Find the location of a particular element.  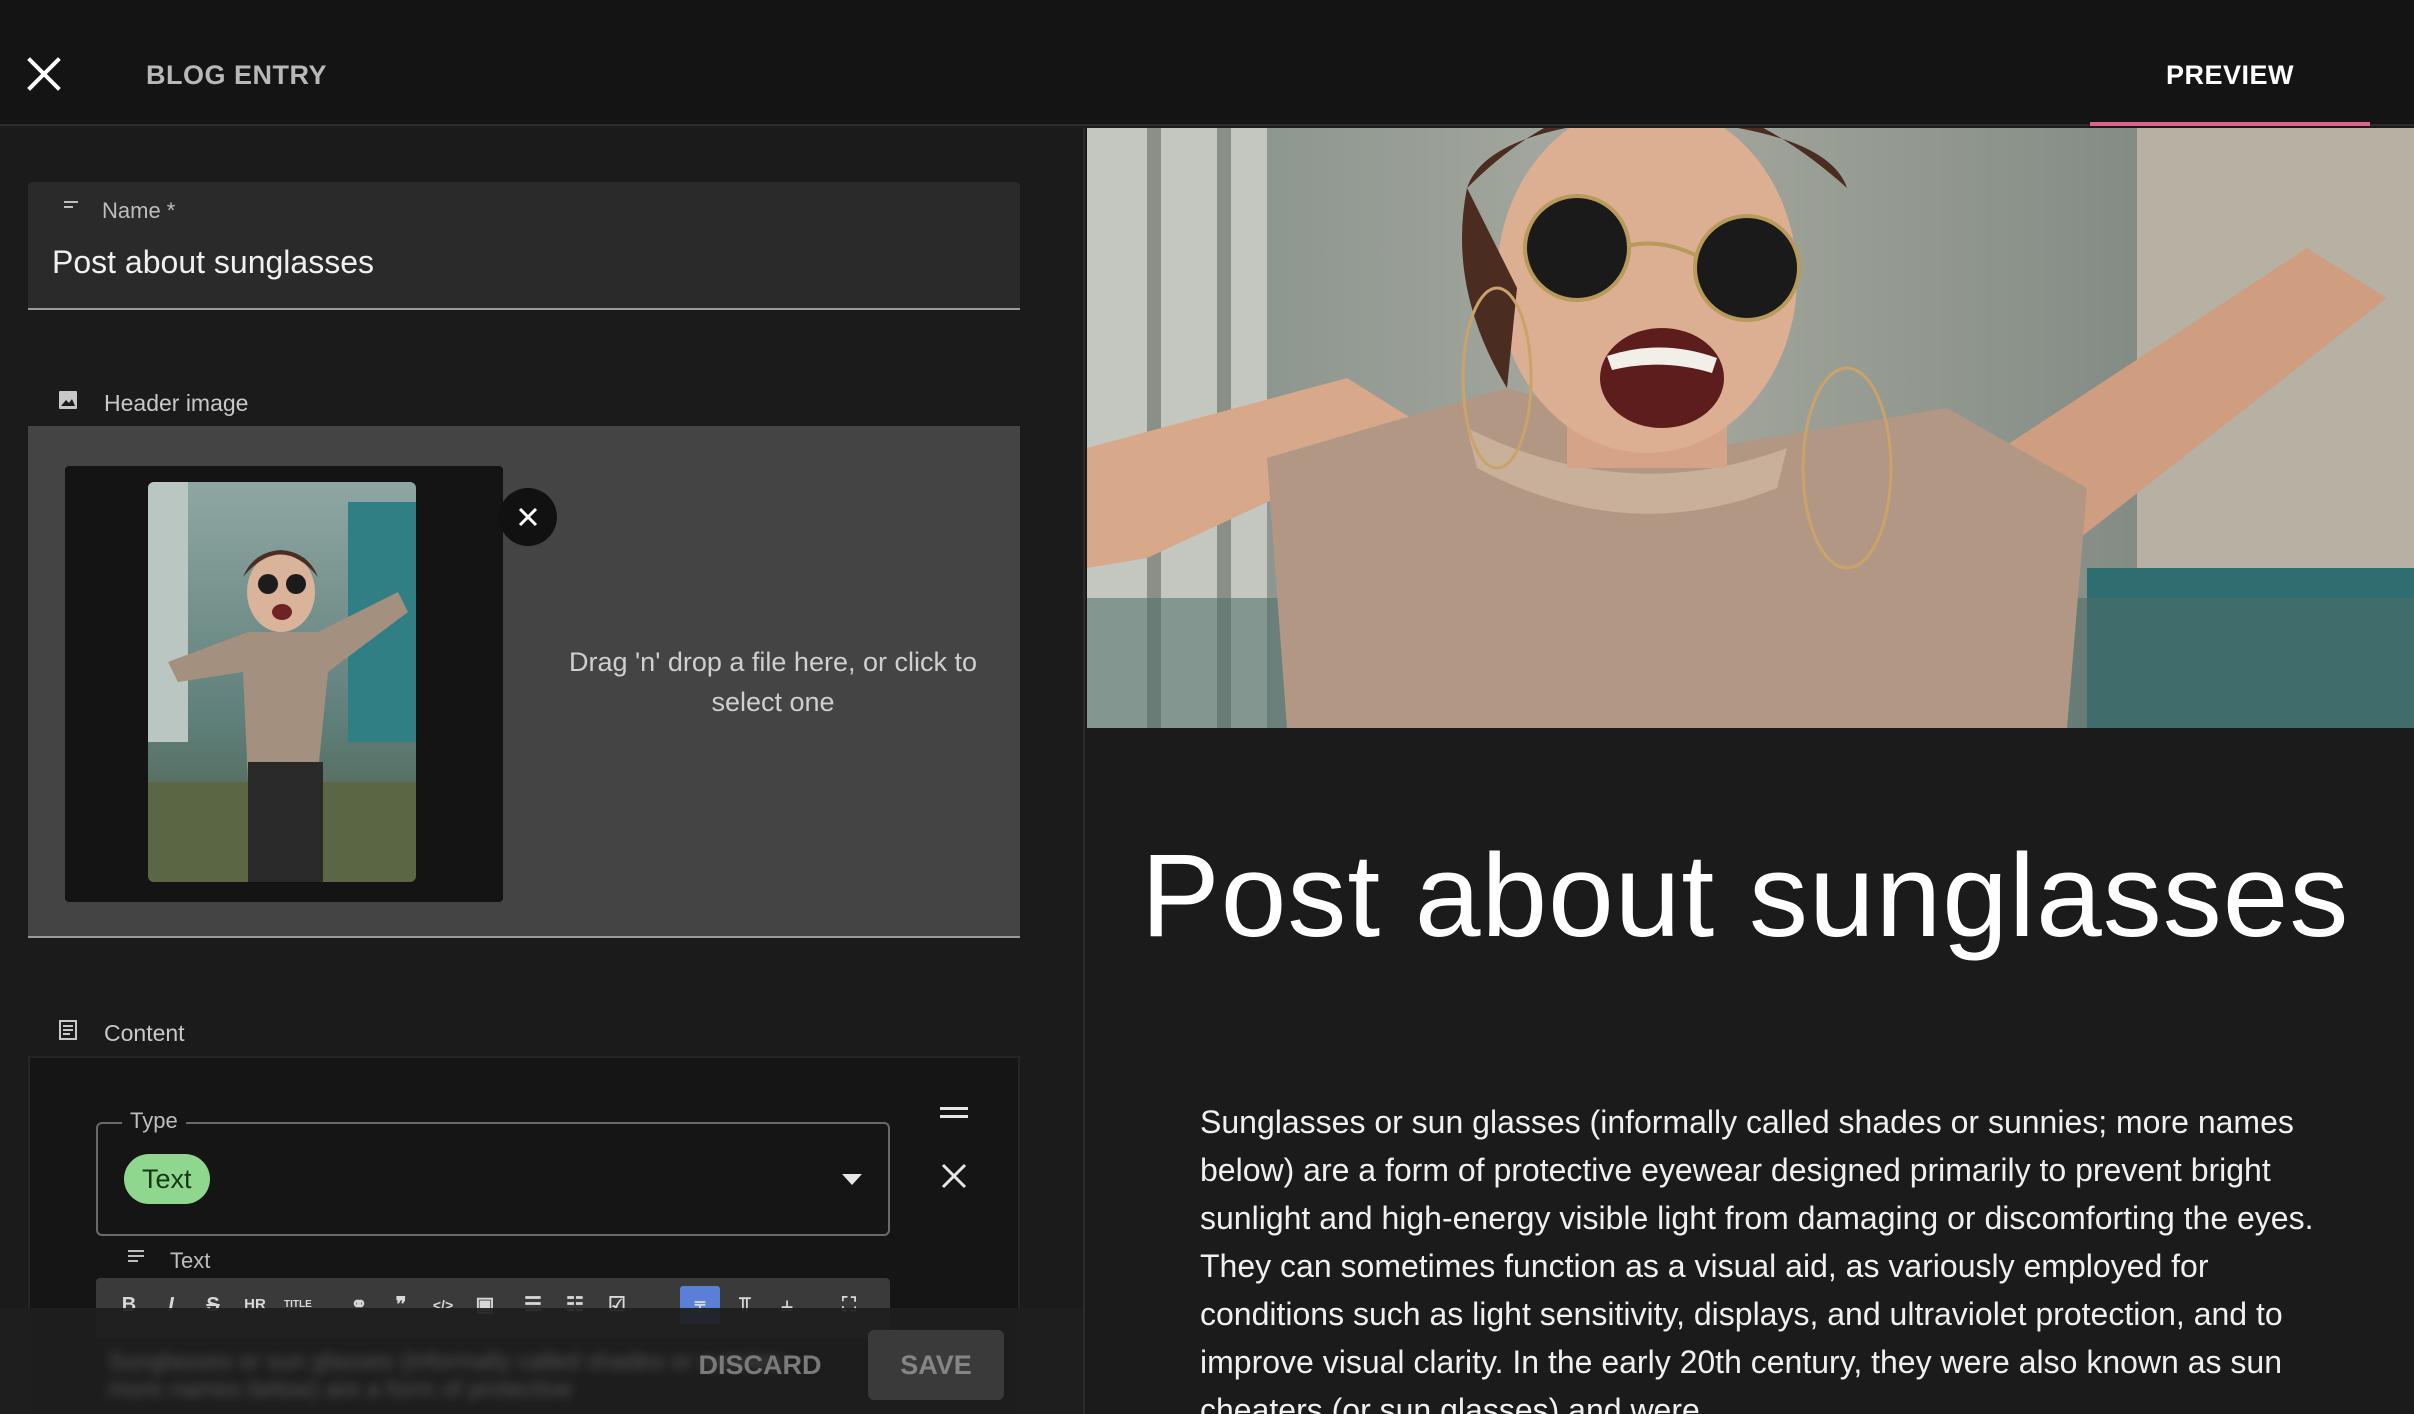

text-icon is located at coordinates (136, 1256).